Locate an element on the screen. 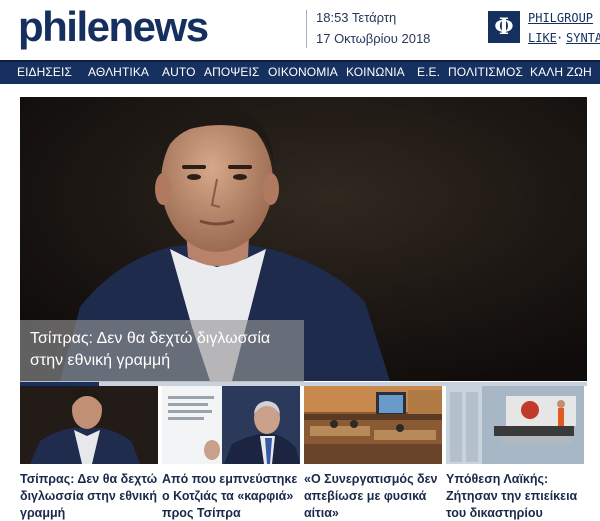 The width and height of the screenshot is (600, 521). nav-item-auto: AUTO is located at coordinates (179, 72).